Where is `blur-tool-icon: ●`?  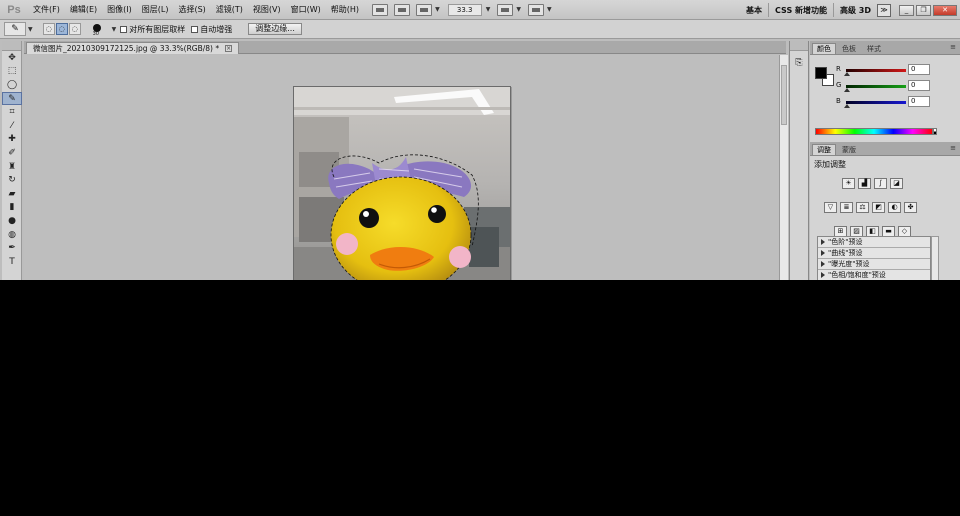
blur-tool-icon: ● is located at coordinates (12, 221).